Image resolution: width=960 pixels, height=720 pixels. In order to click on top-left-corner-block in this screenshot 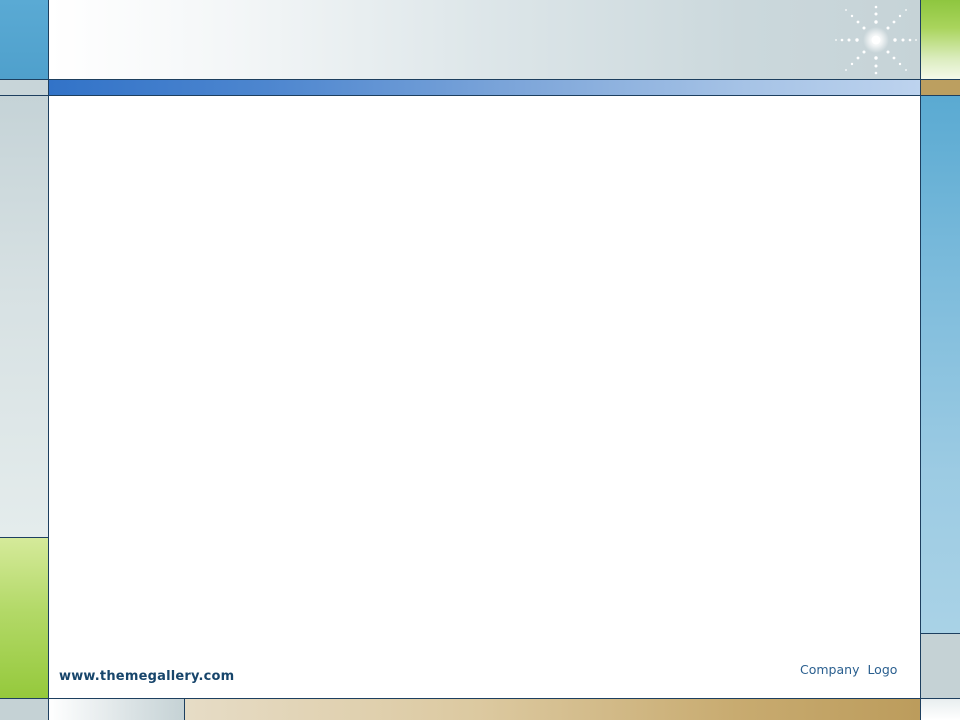, I will do `click(24, 40)`.